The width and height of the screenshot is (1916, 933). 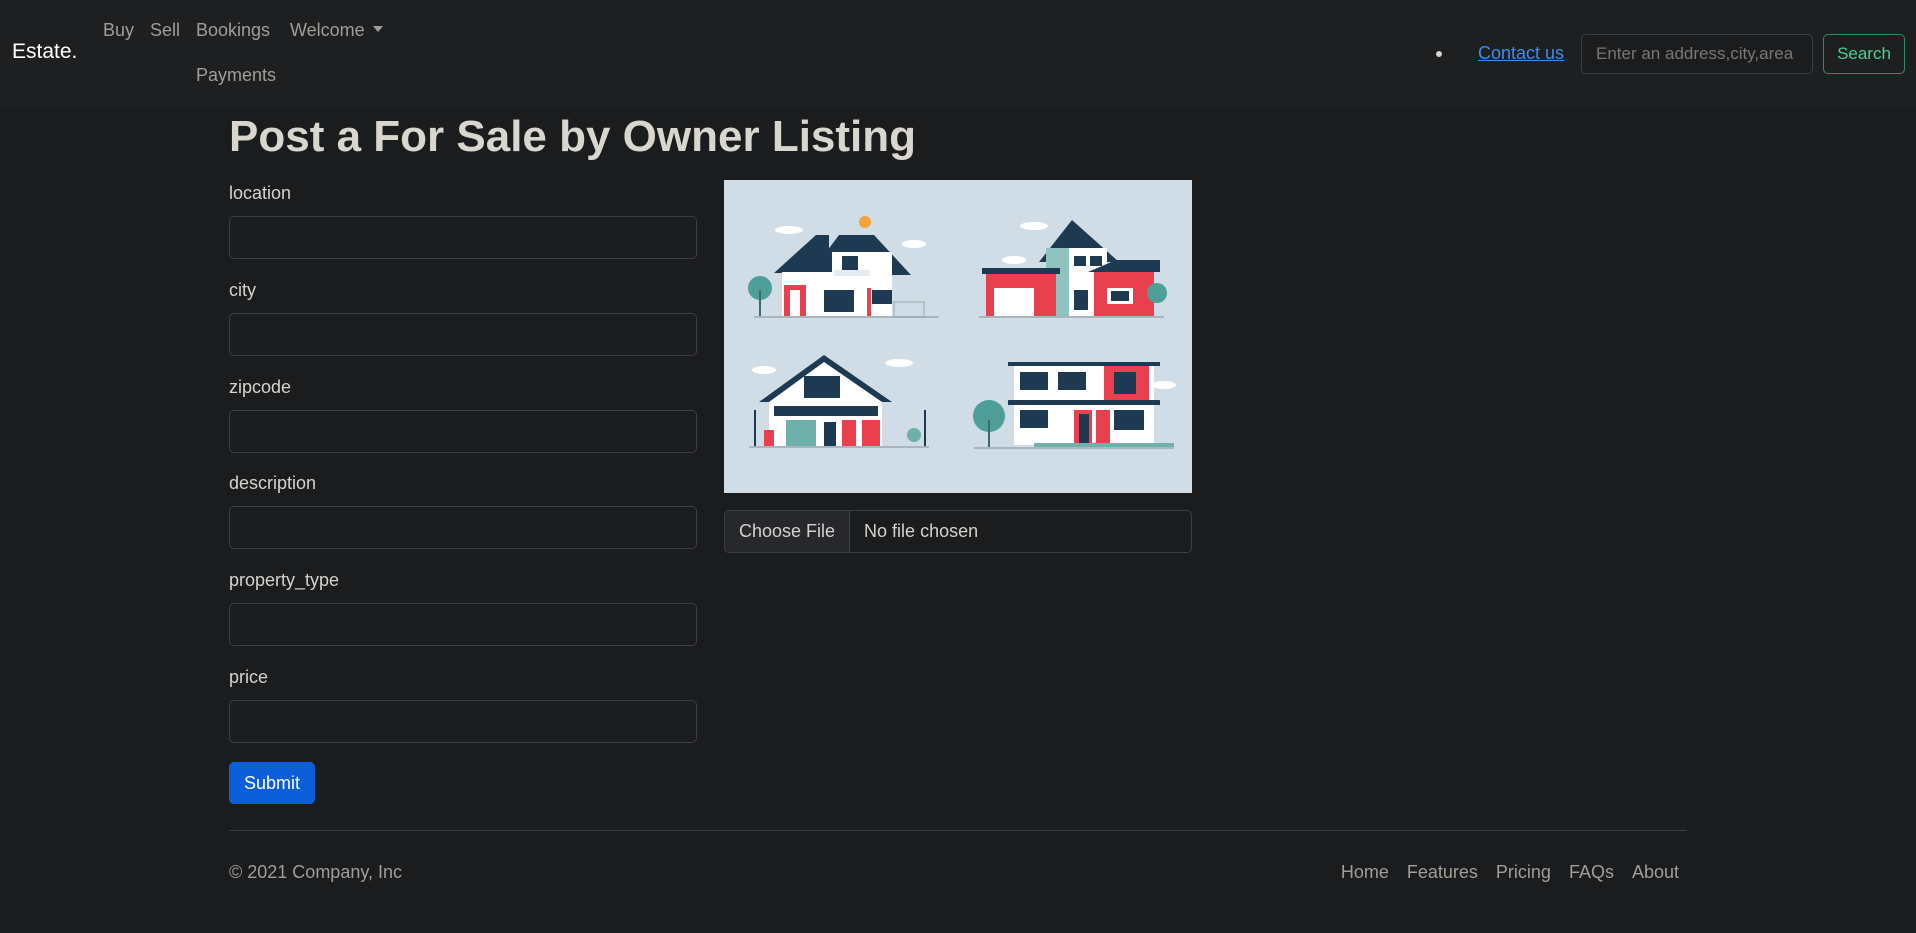 What do you see at coordinates (788, 531) in the screenshot?
I see `choose-file-button: Choose File` at bounding box center [788, 531].